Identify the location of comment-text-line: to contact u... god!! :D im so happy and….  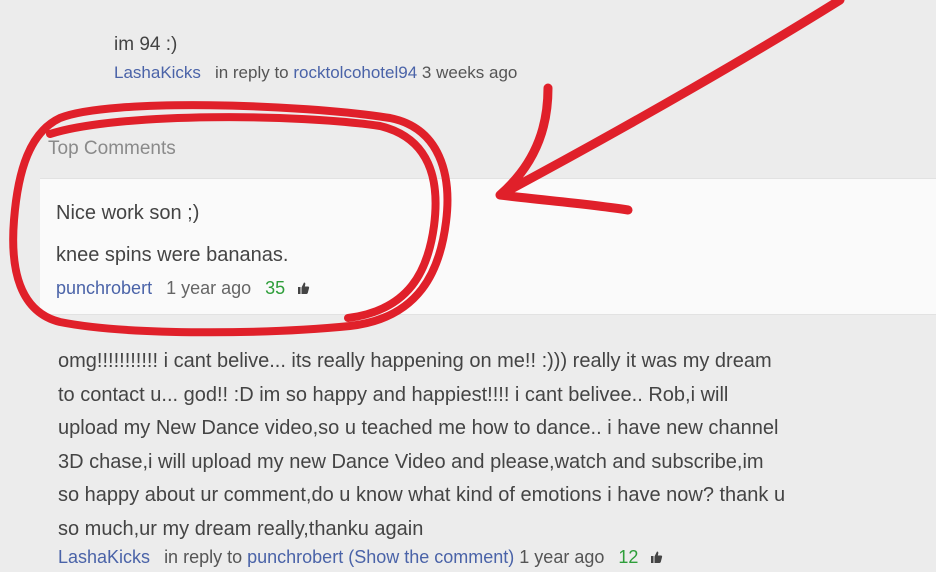
(393, 394).